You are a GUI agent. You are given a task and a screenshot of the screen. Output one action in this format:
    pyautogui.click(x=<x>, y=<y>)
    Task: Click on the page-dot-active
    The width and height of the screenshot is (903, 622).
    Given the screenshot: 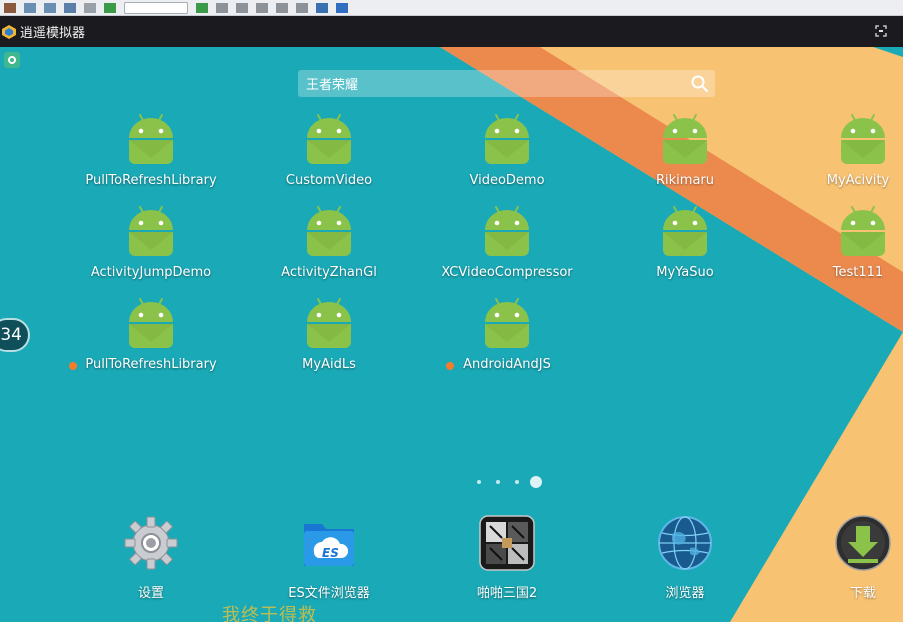 What is the action you would take?
    pyautogui.click(x=536, y=482)
    